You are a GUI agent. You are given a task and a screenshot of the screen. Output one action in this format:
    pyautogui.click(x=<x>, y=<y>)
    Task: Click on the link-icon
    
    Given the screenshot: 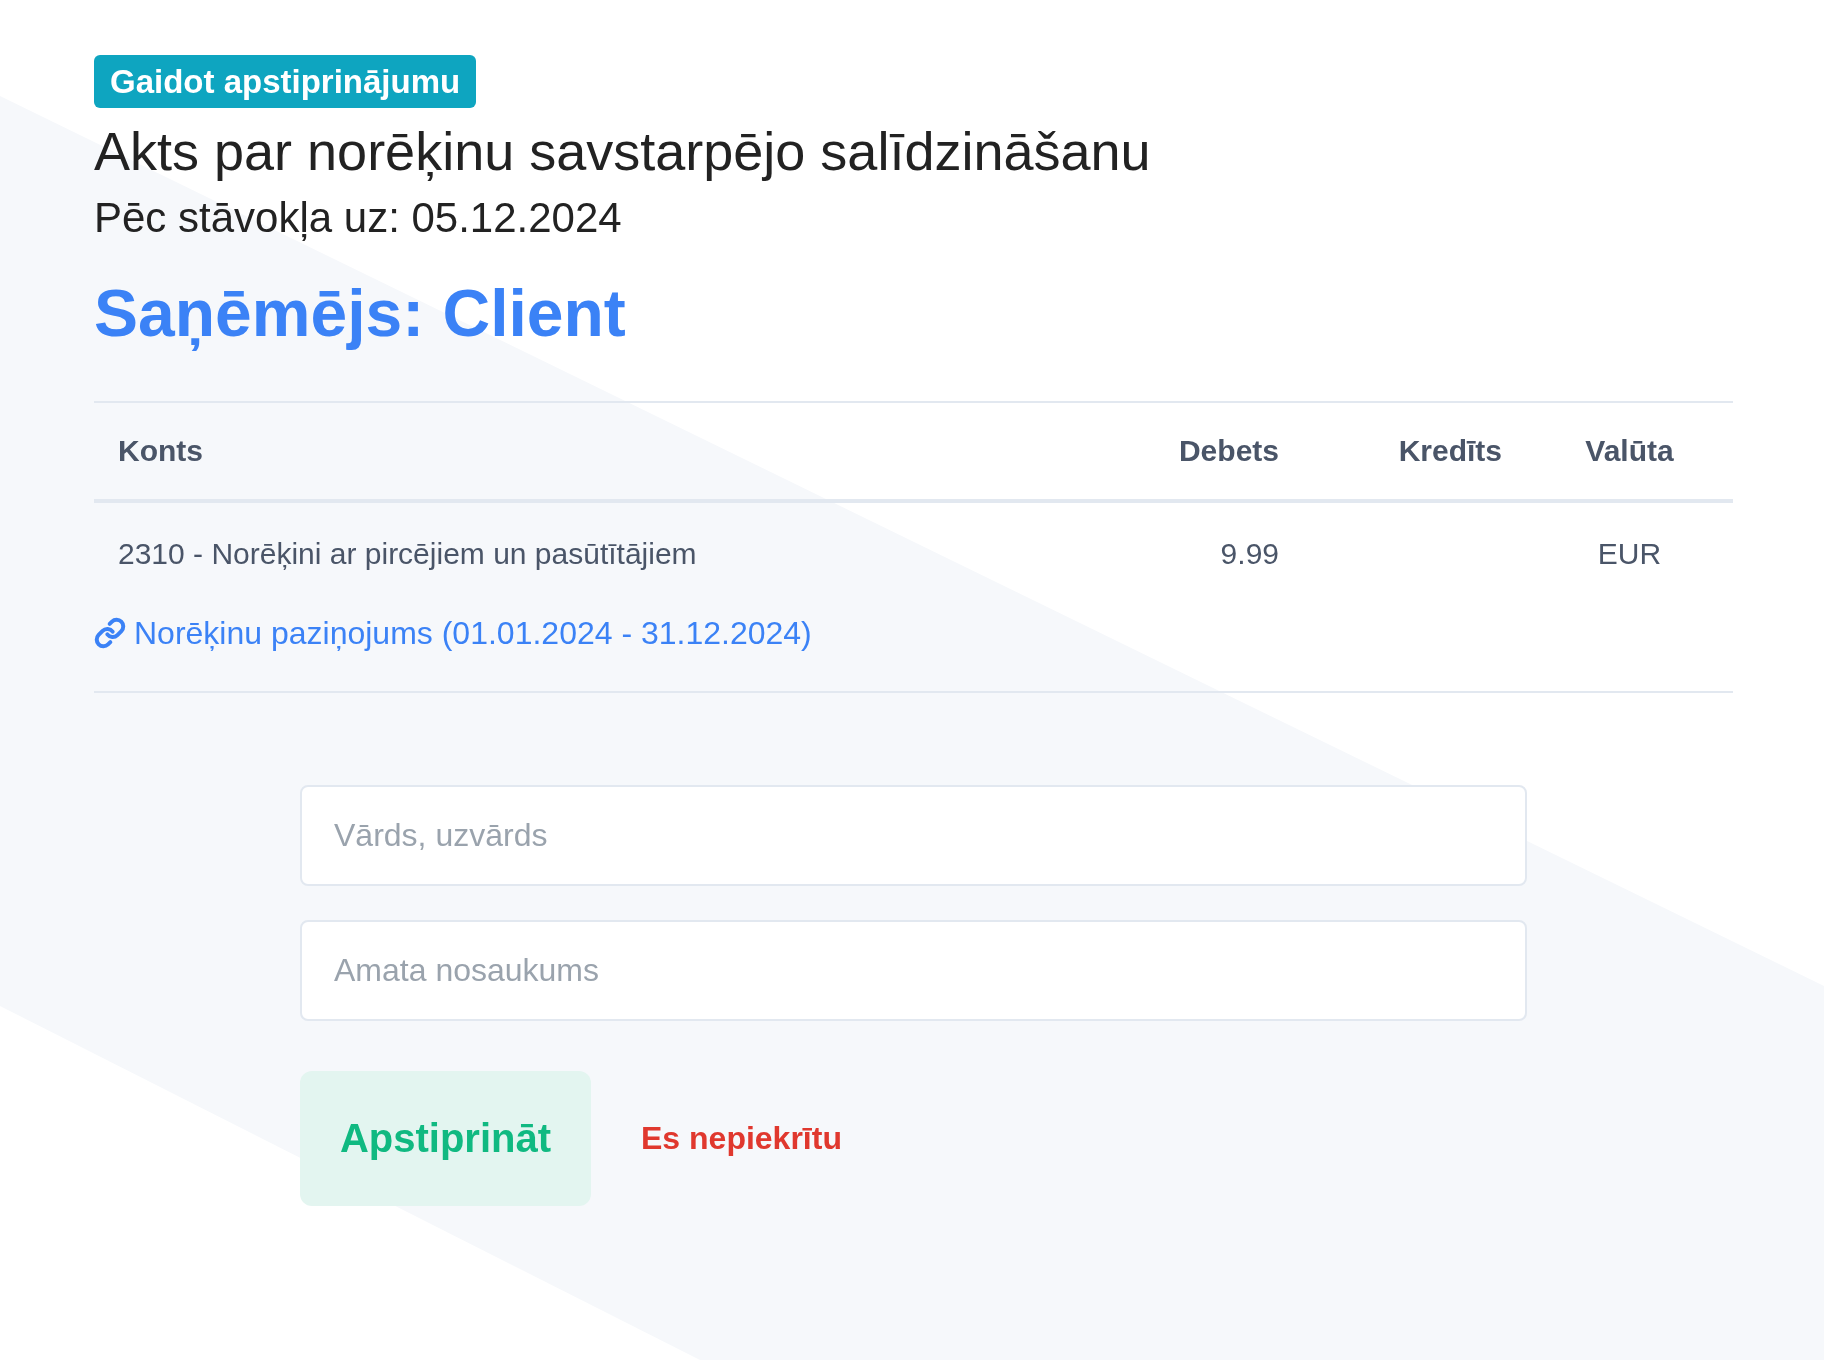 What is the action you would take?
    pyautogui.click(x=110, y=632)
    